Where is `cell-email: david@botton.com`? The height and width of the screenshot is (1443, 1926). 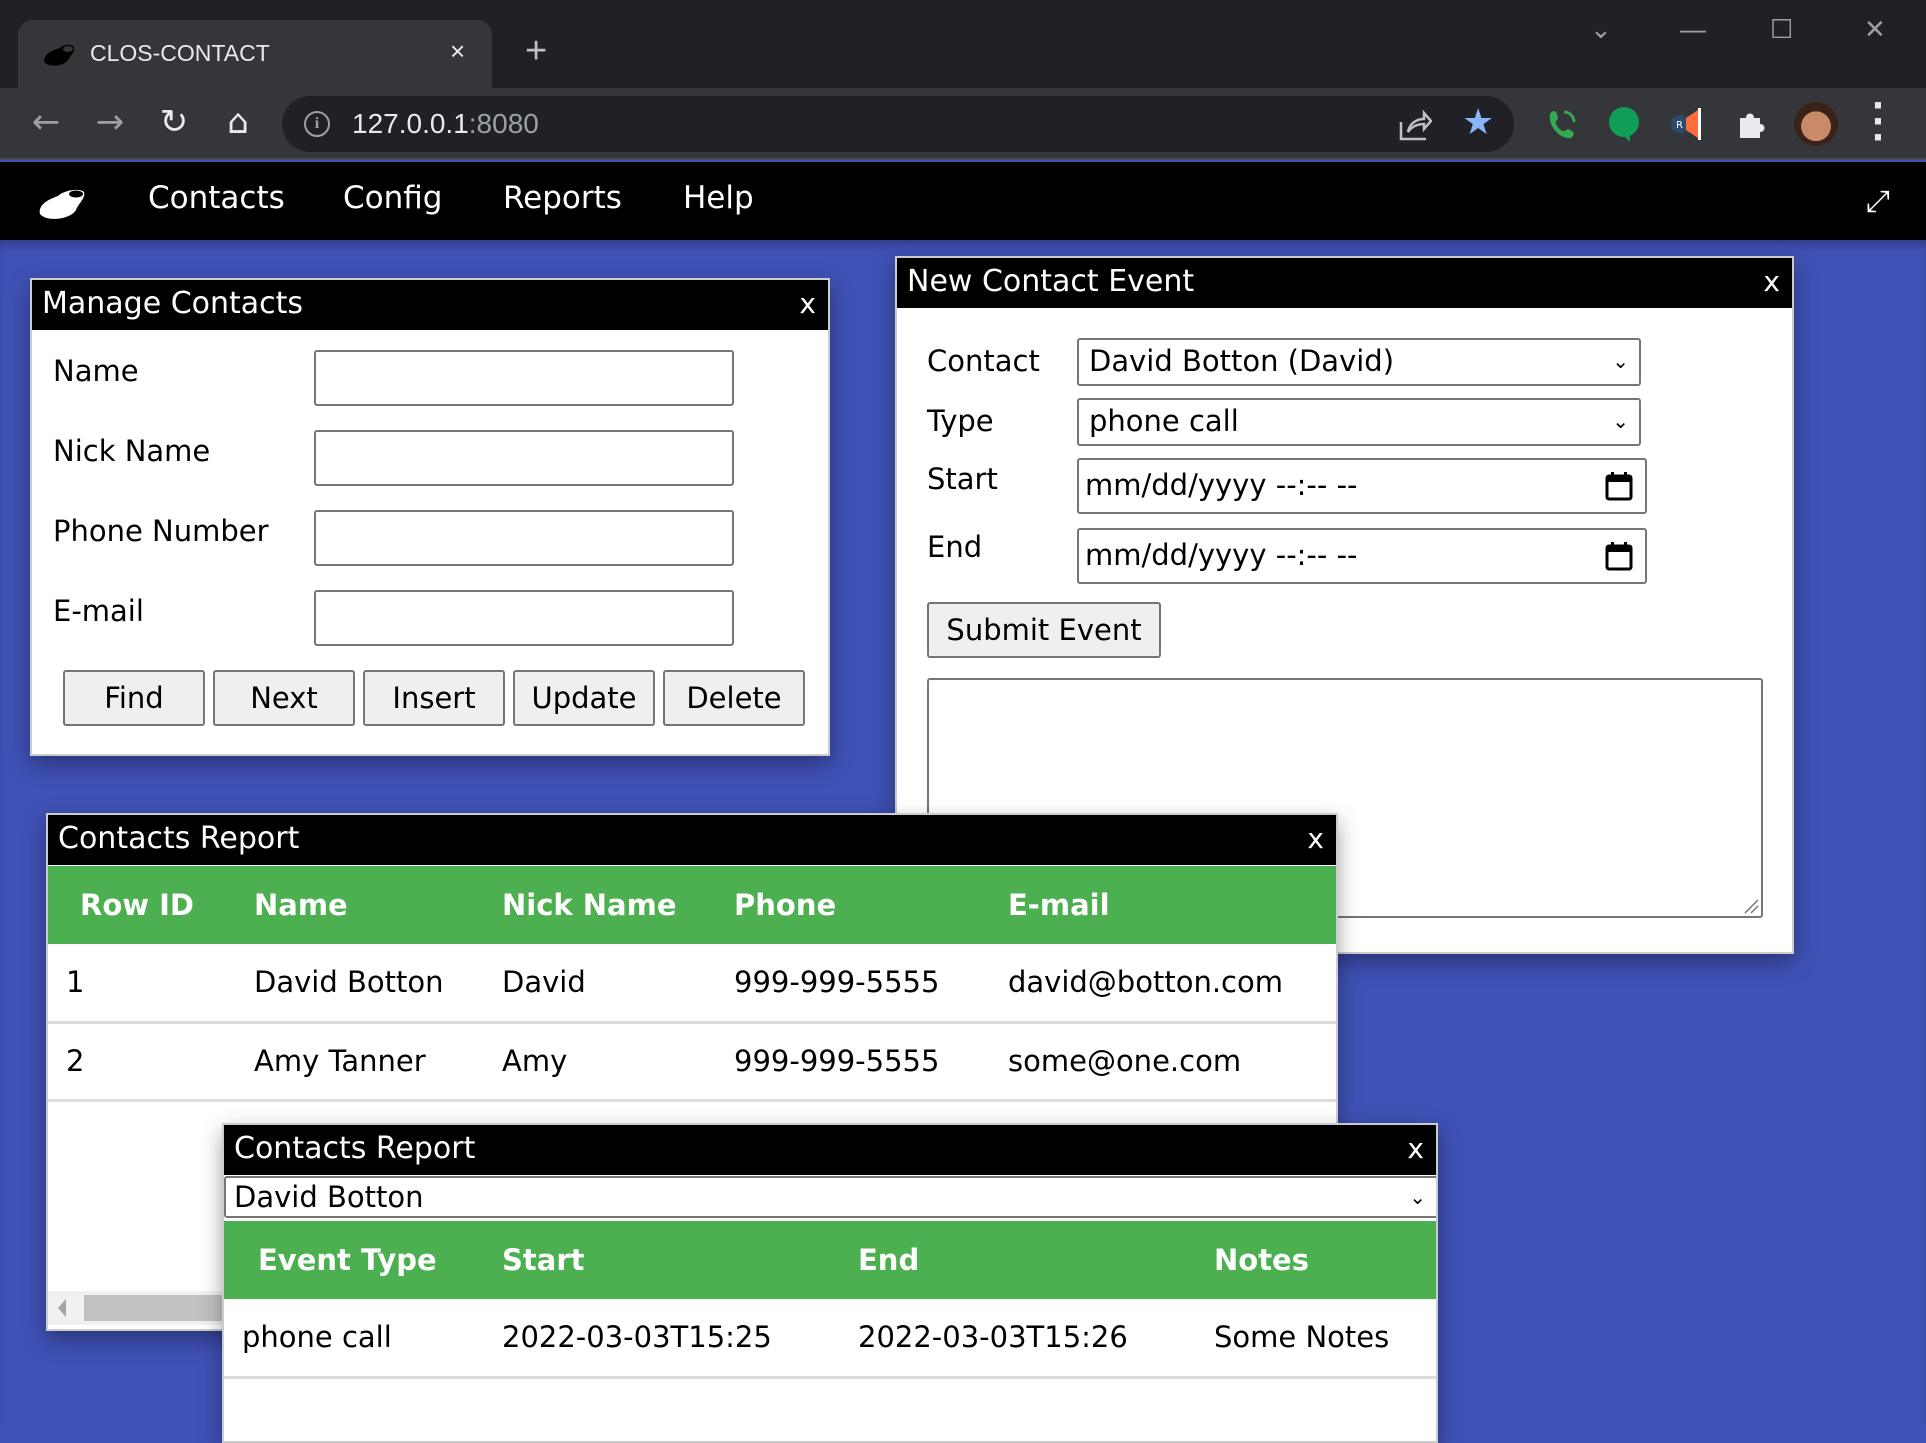 cell-email: david@botton.com is located at coordinates (1172, 984).